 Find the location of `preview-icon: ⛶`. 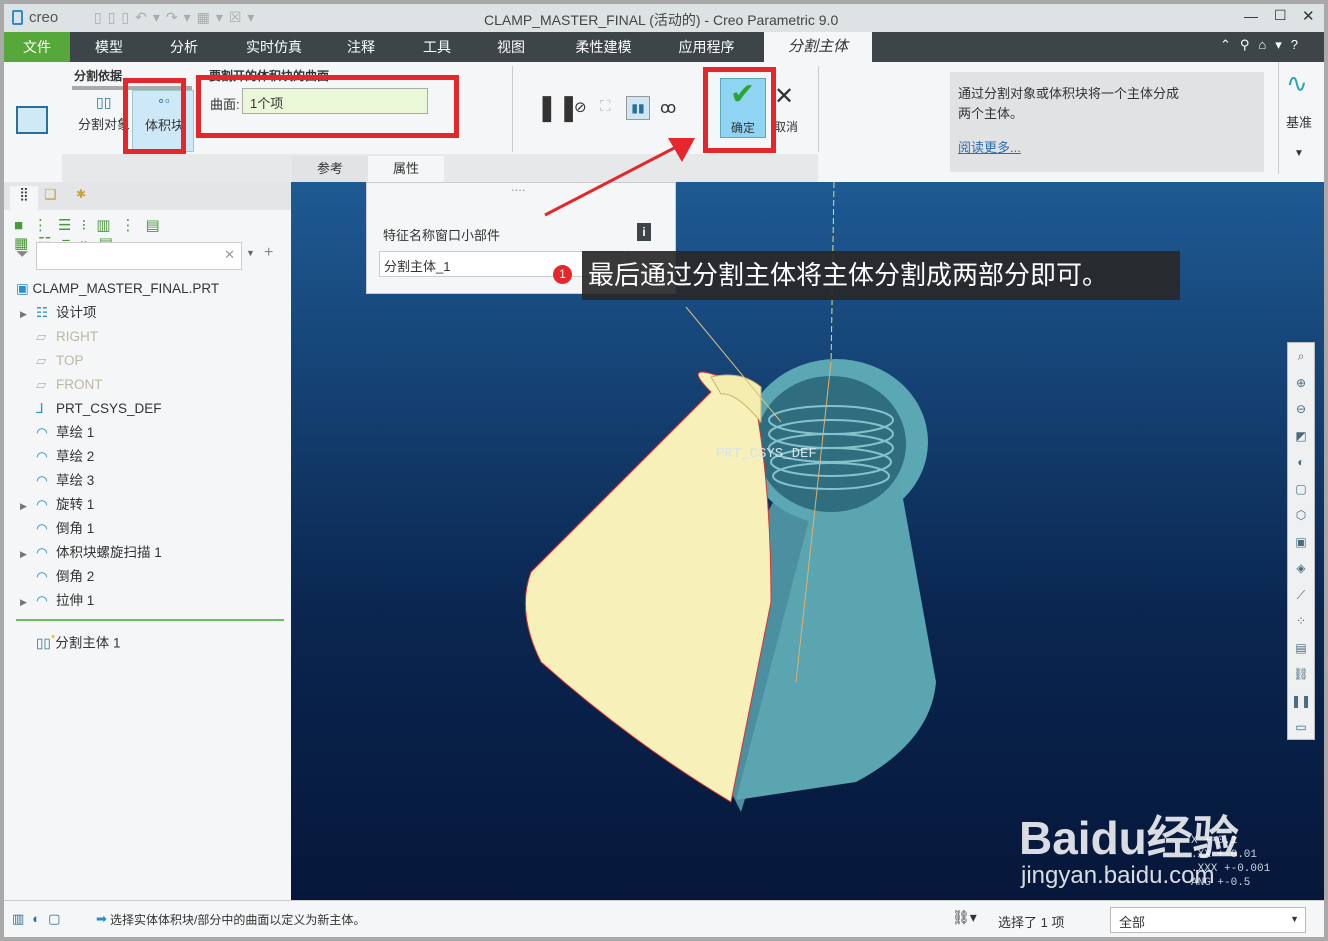

preview-icon: ⛶ is located at coordinates (605, 106).